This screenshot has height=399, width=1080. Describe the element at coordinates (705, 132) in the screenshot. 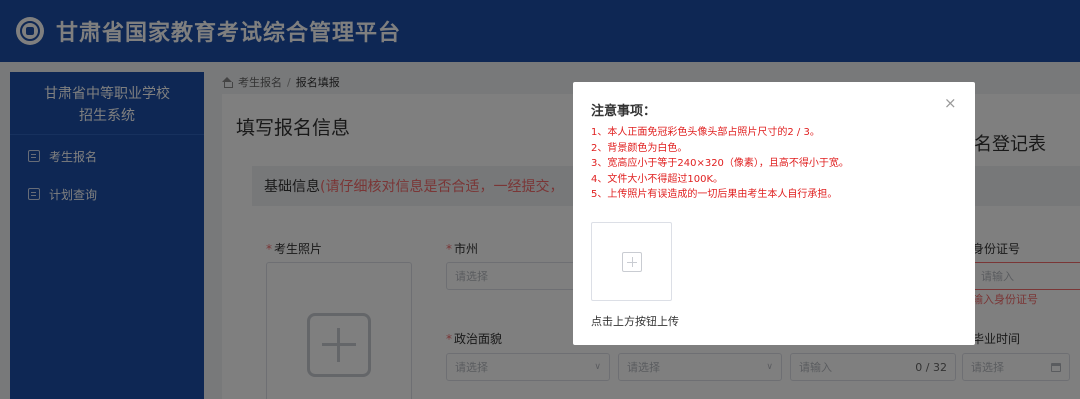

I see `notice-item: 1、本人正面免冠彩色头像头部占照片尺寸的2 / 3。` at that location.